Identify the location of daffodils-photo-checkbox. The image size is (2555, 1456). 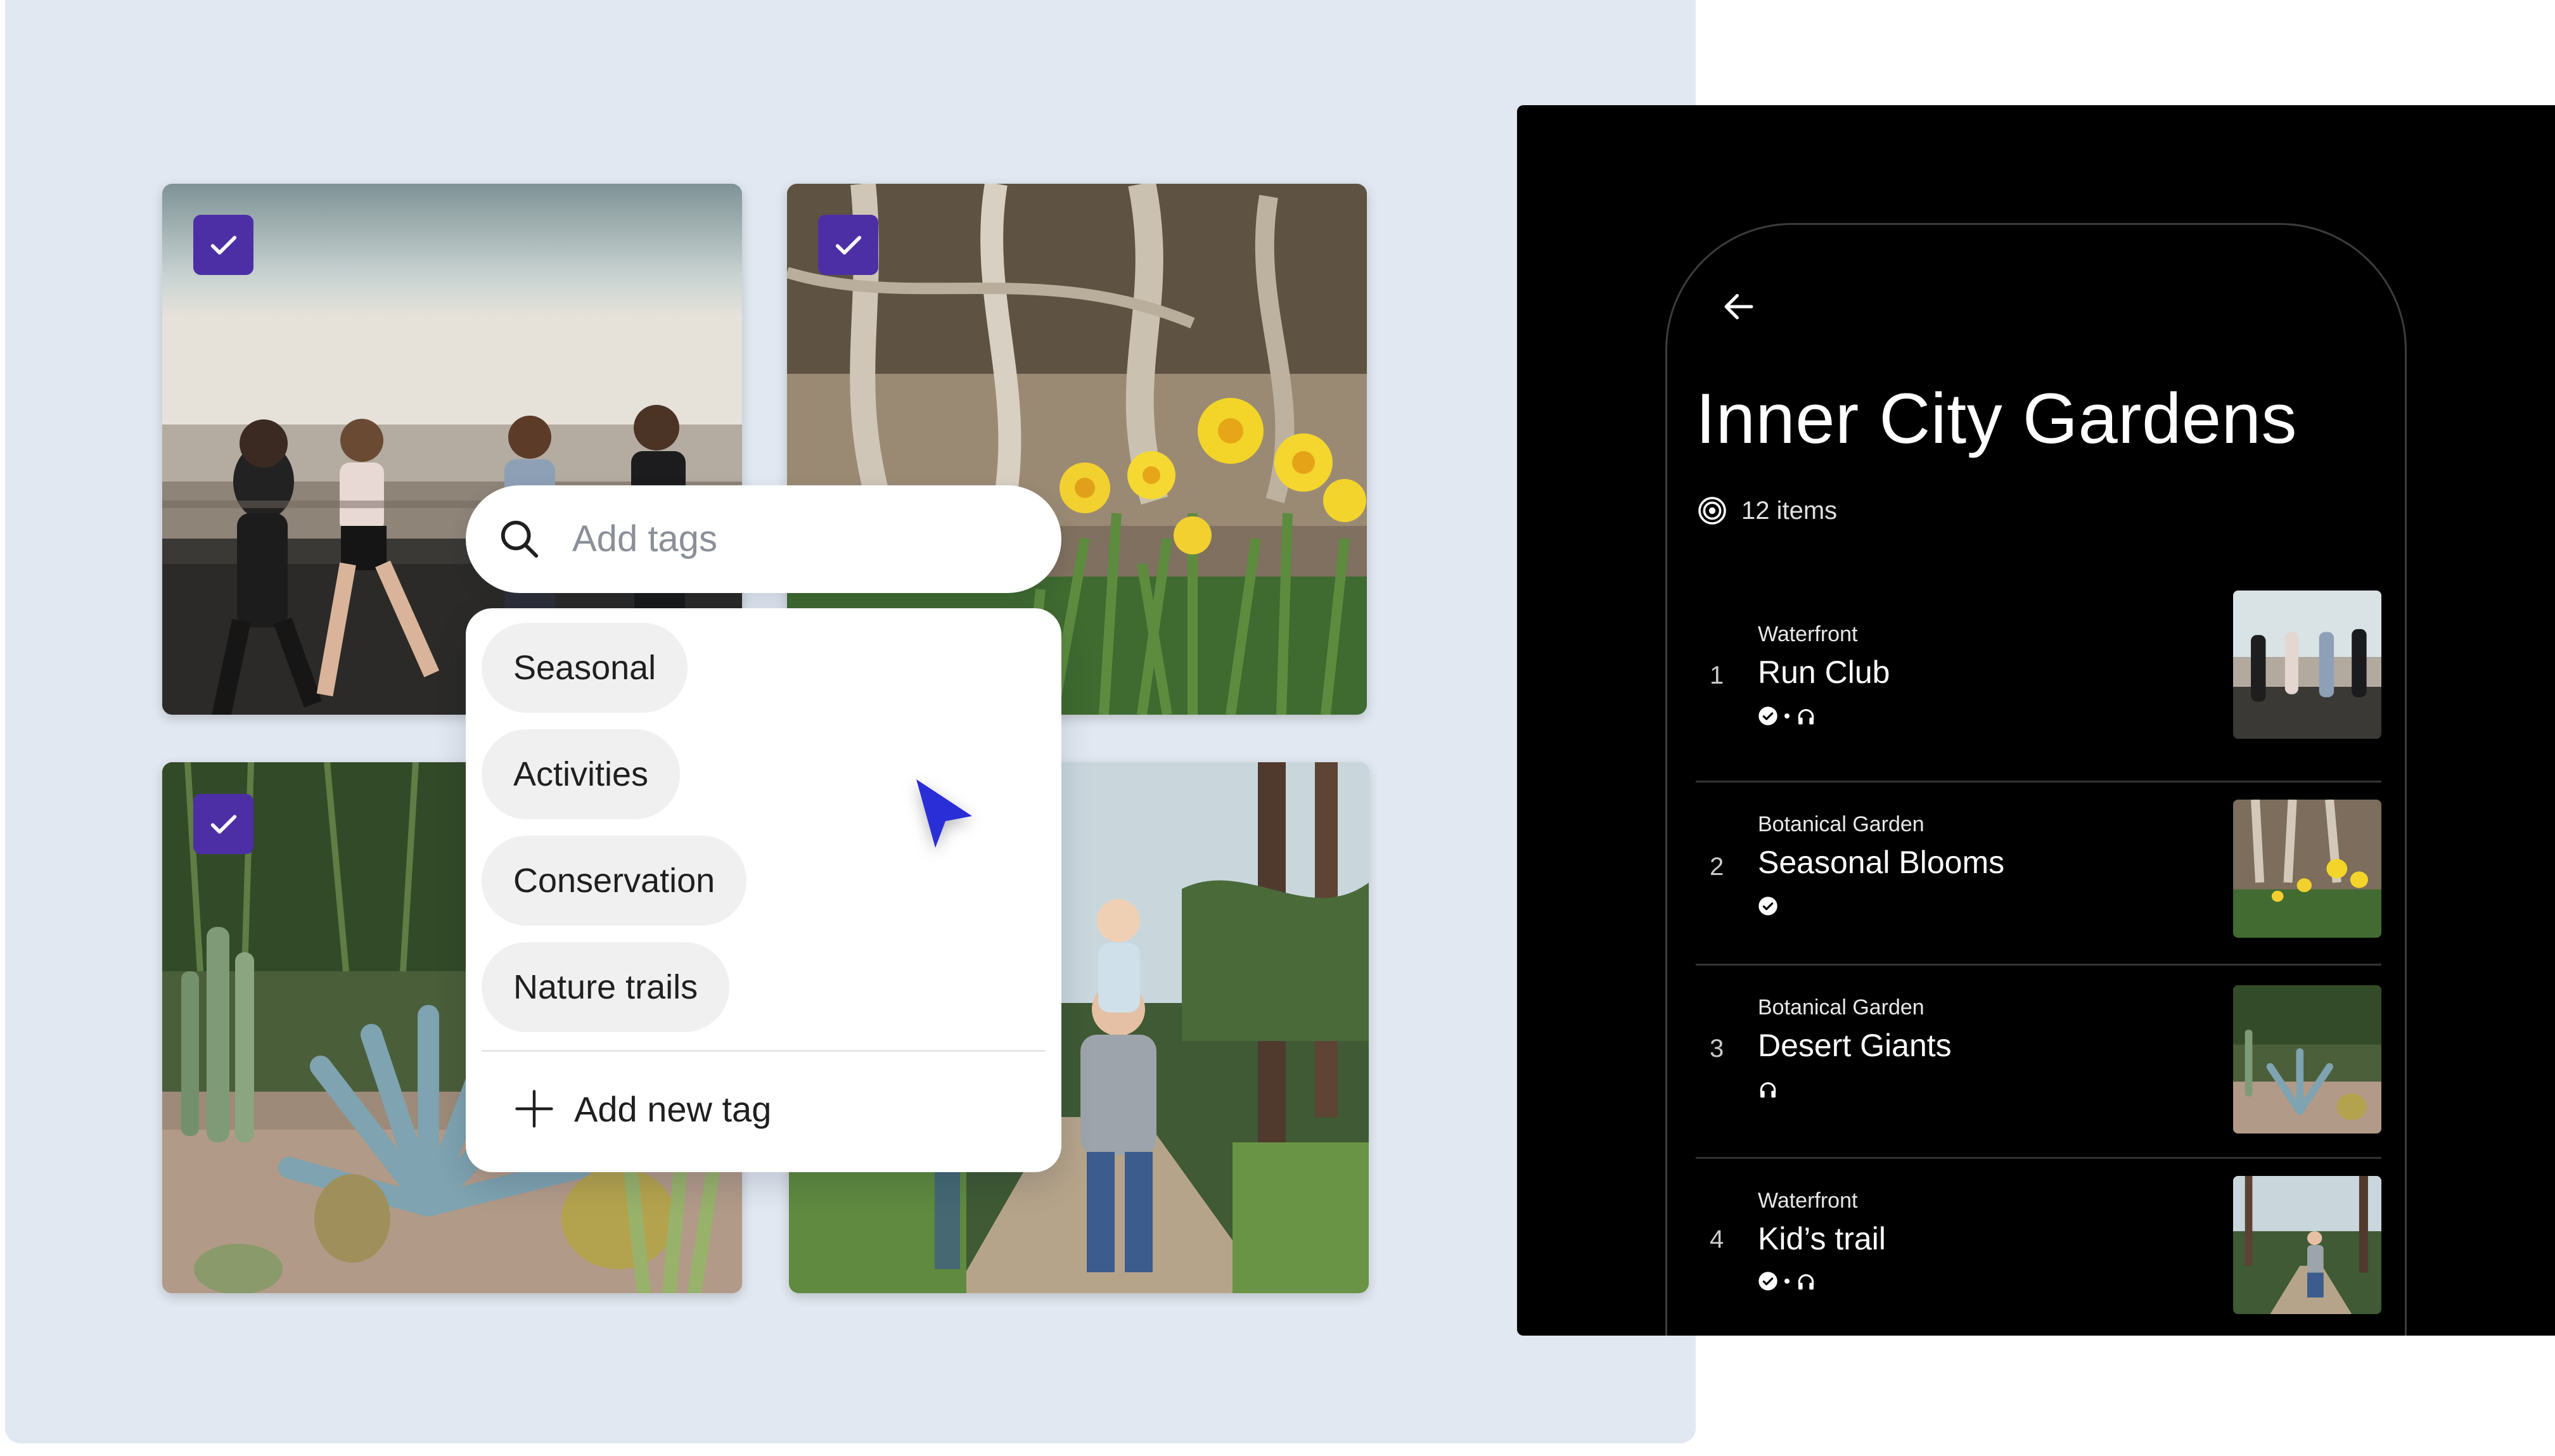
(848, 245).